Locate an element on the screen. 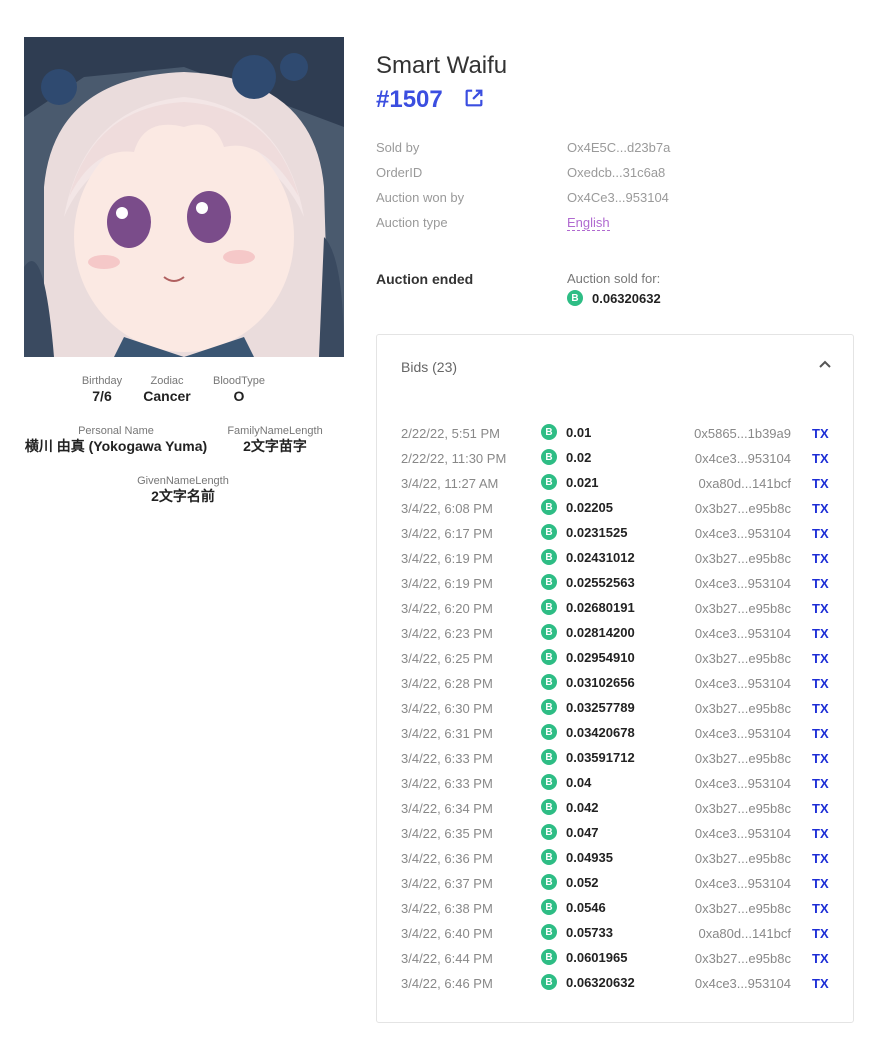 This screenshot has height=1043, width=881. attr-birthday-label: Birthday is located at coordinates (102, 381).